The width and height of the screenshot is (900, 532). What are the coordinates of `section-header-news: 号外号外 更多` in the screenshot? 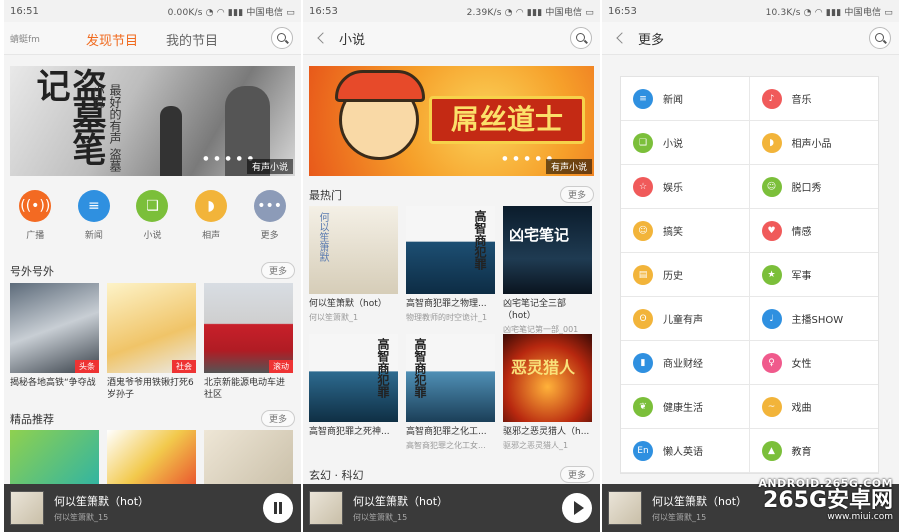 It's located at (152, 270).